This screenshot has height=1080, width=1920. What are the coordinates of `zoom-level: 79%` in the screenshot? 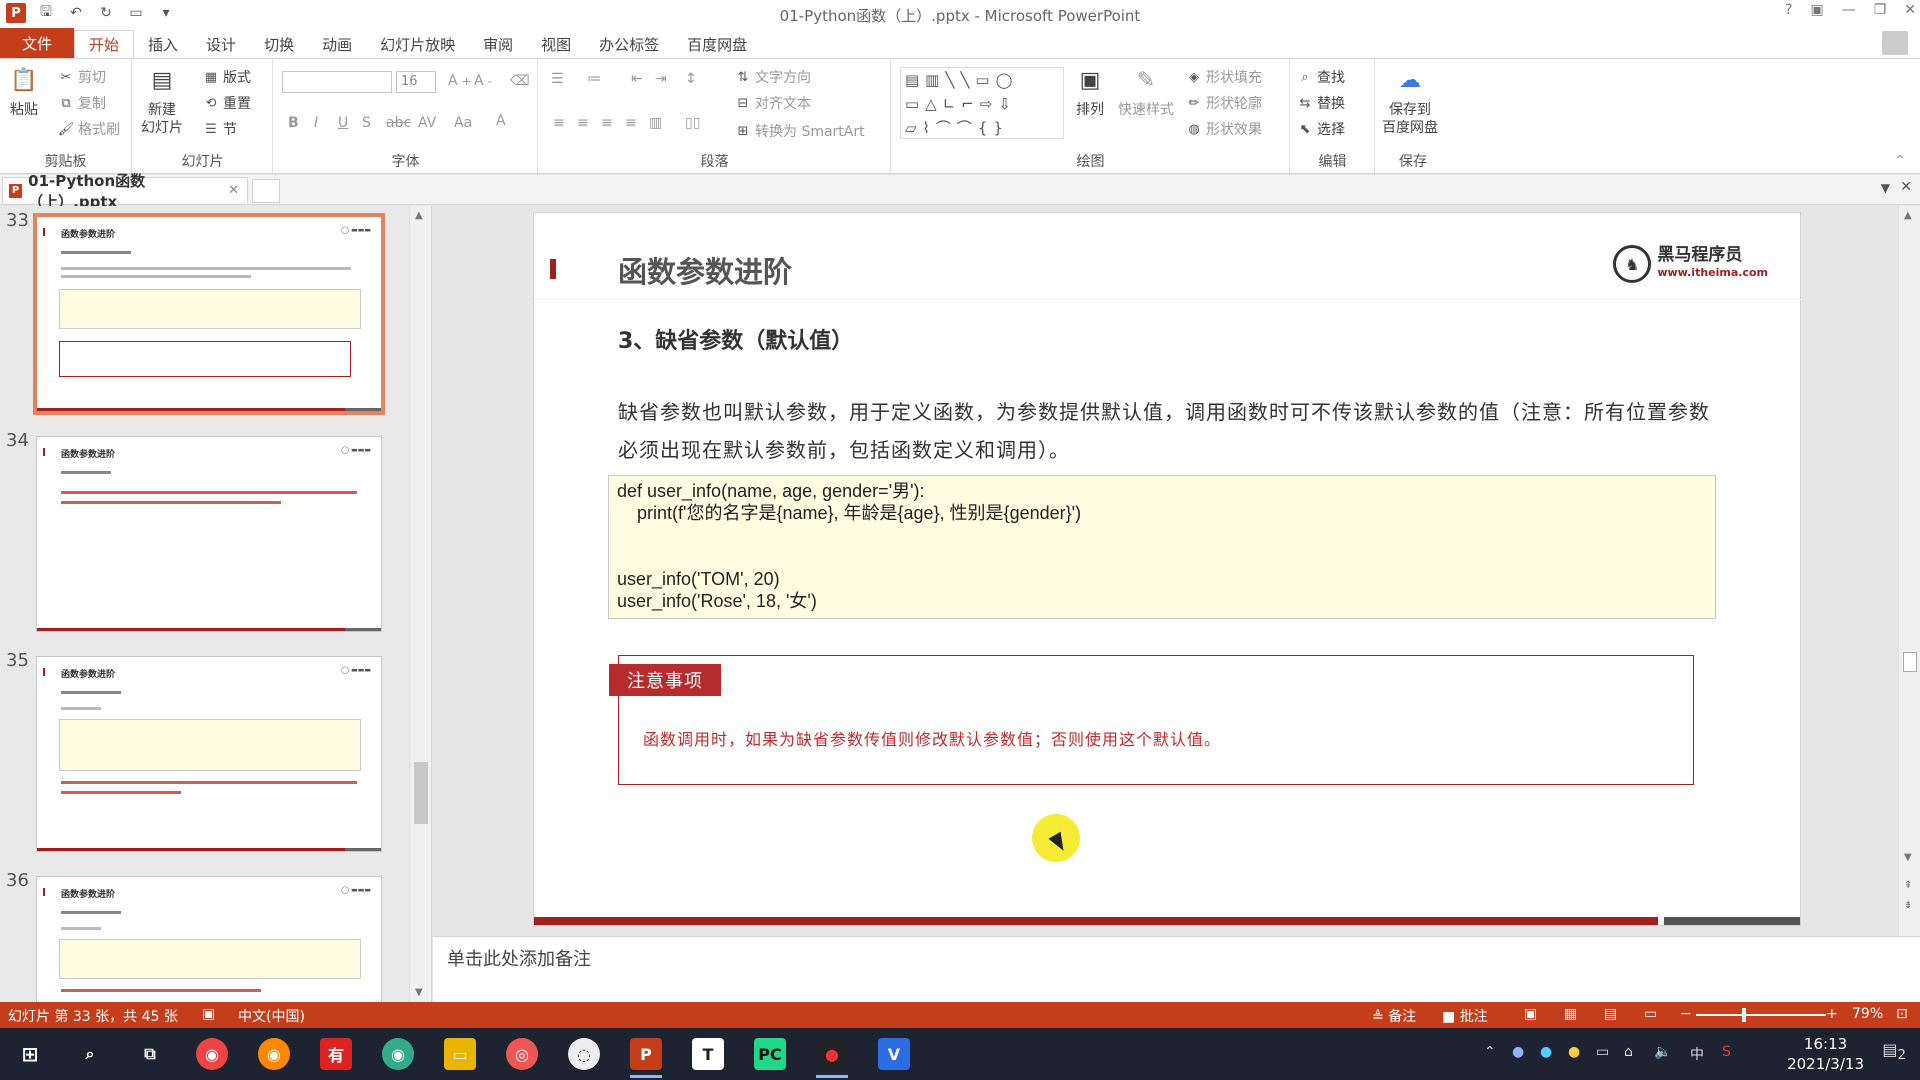 It's located at (1867, 1014).